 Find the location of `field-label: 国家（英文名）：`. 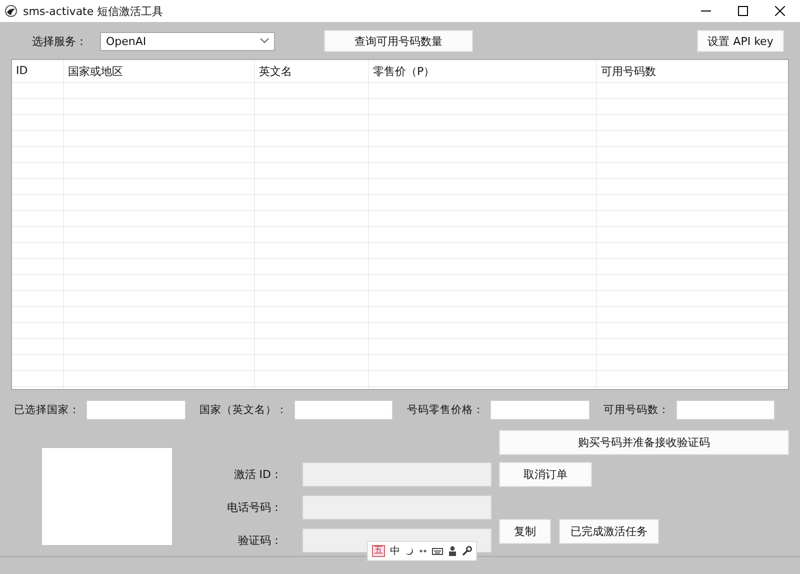

field-label: 国家（英文名）： is located at coordinates (244, 410).